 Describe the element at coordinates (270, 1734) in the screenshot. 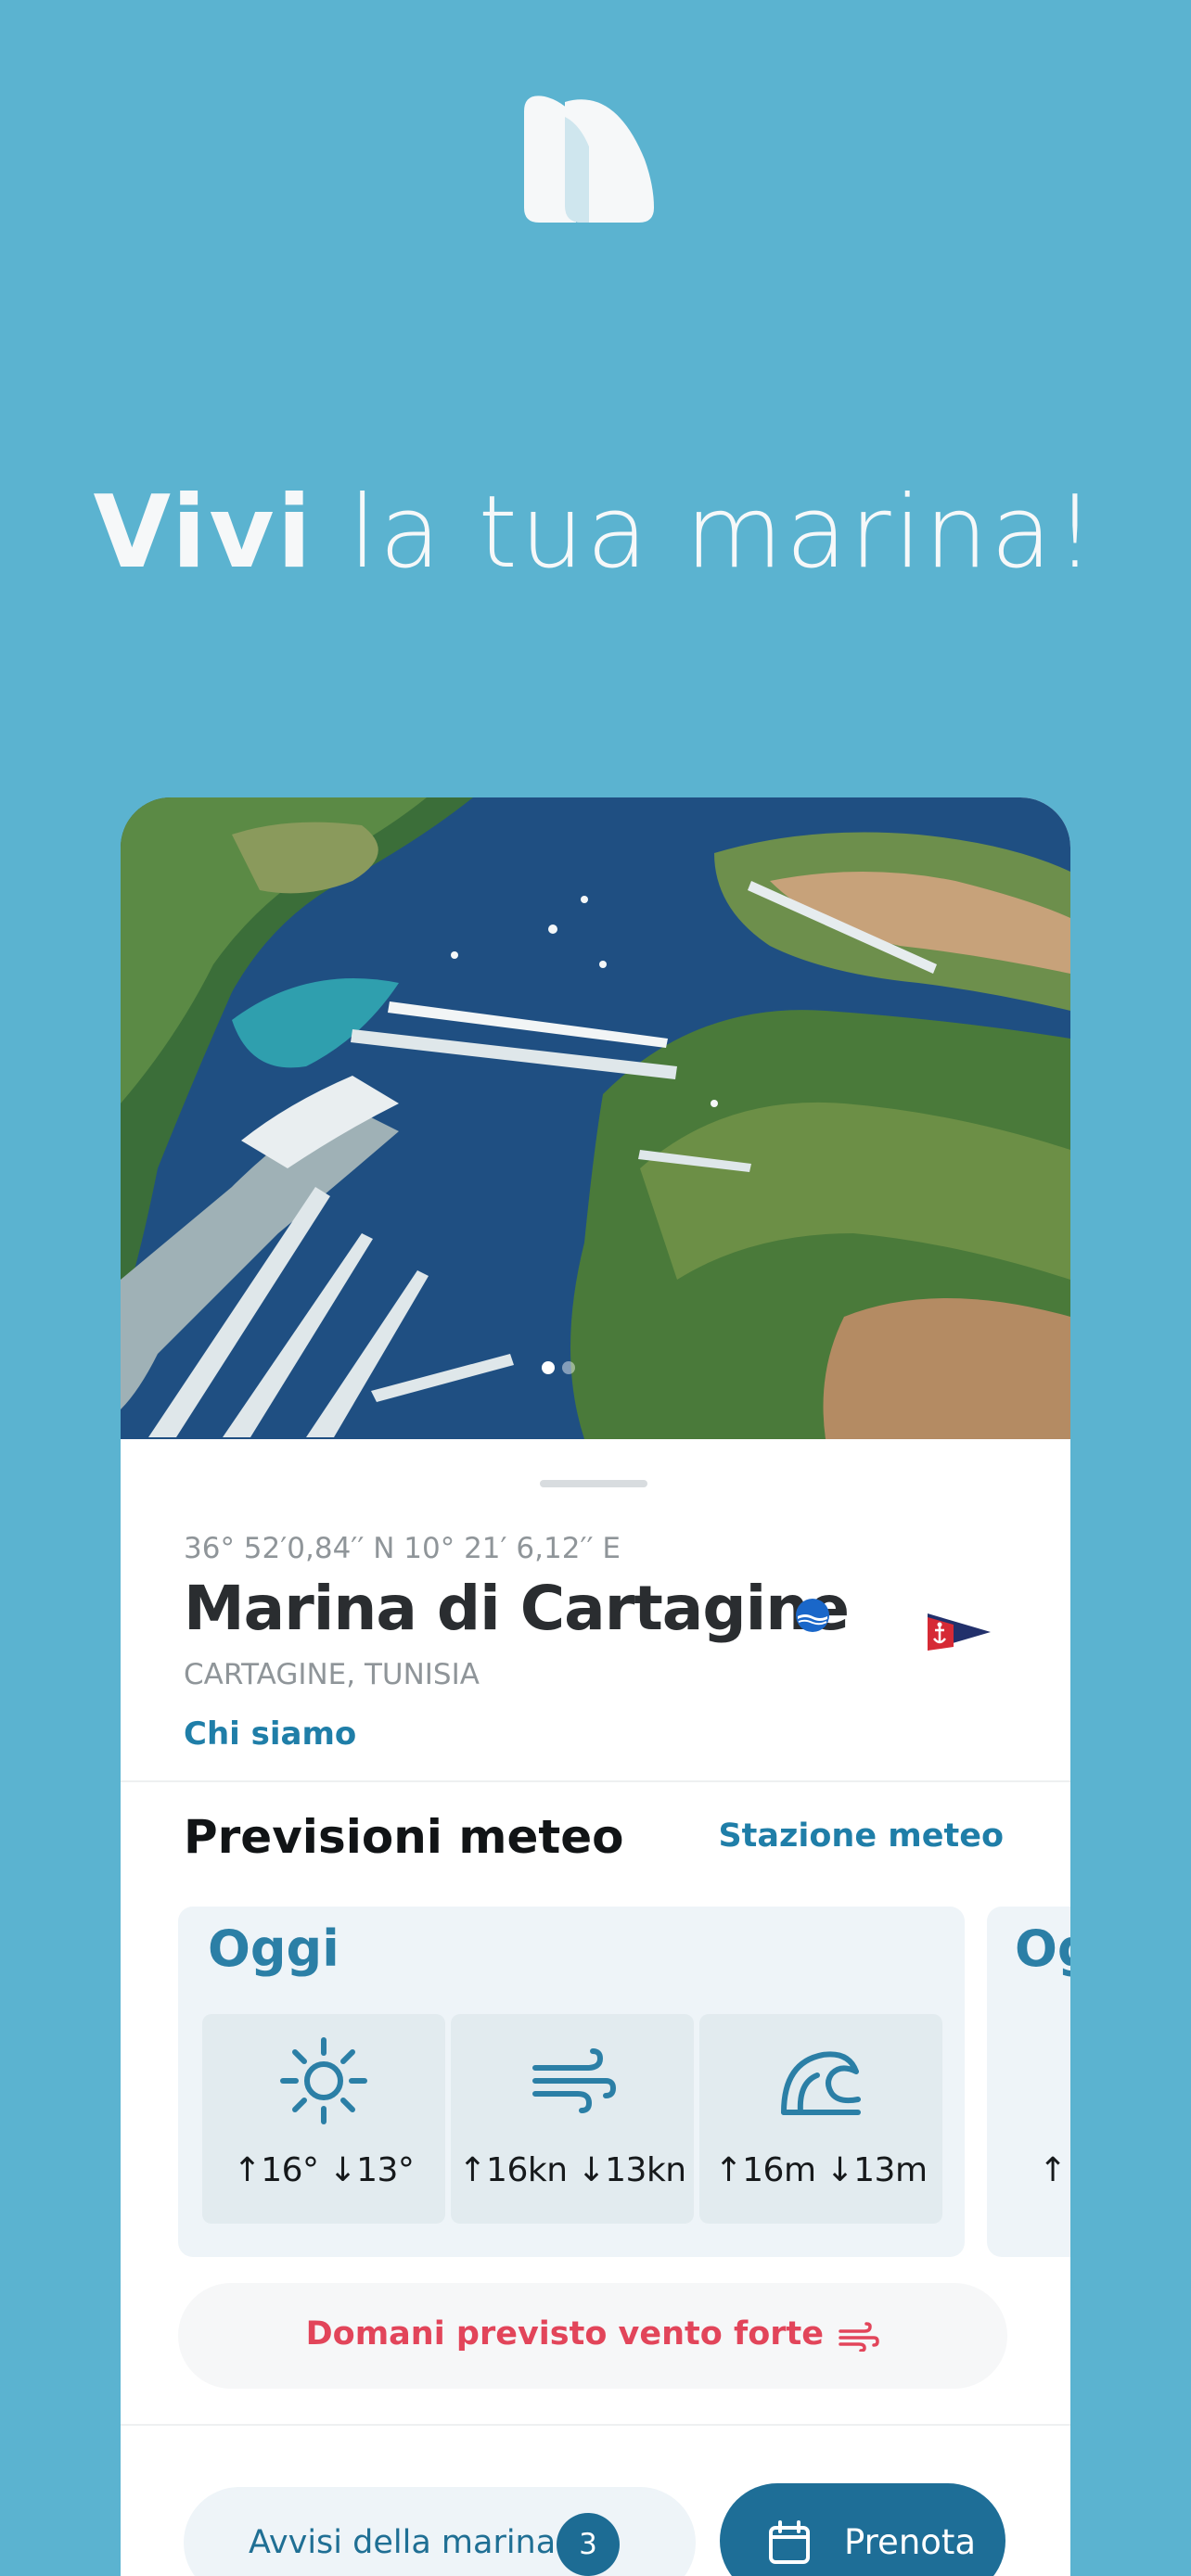

I see `about-us-link: Chi siamo` at that location.